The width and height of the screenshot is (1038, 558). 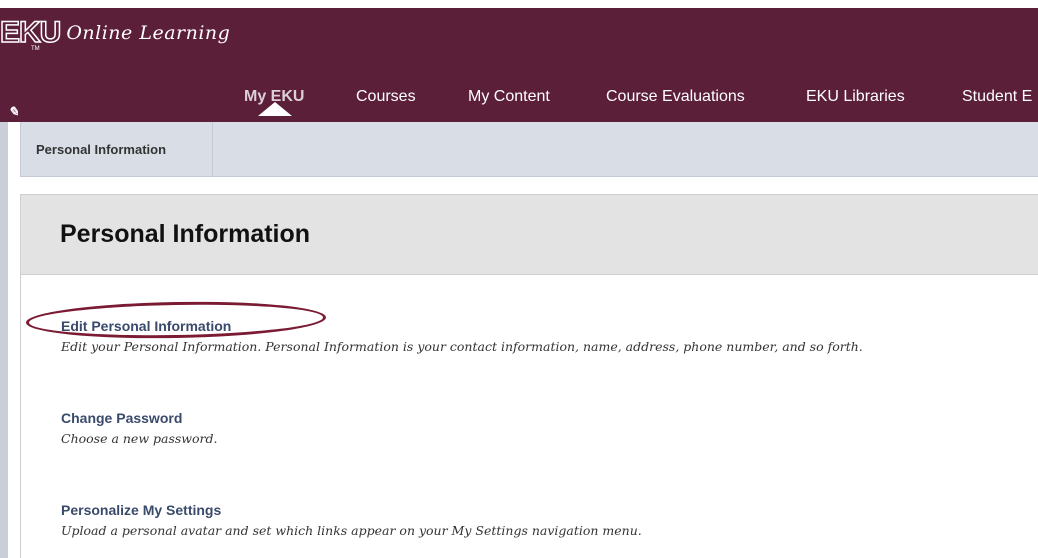 What do you see at coordinates (855, 97) in the screenshot?
I see `nav-tab-eku-libraries: EKU Libraries` at bounding box center [855, 97].